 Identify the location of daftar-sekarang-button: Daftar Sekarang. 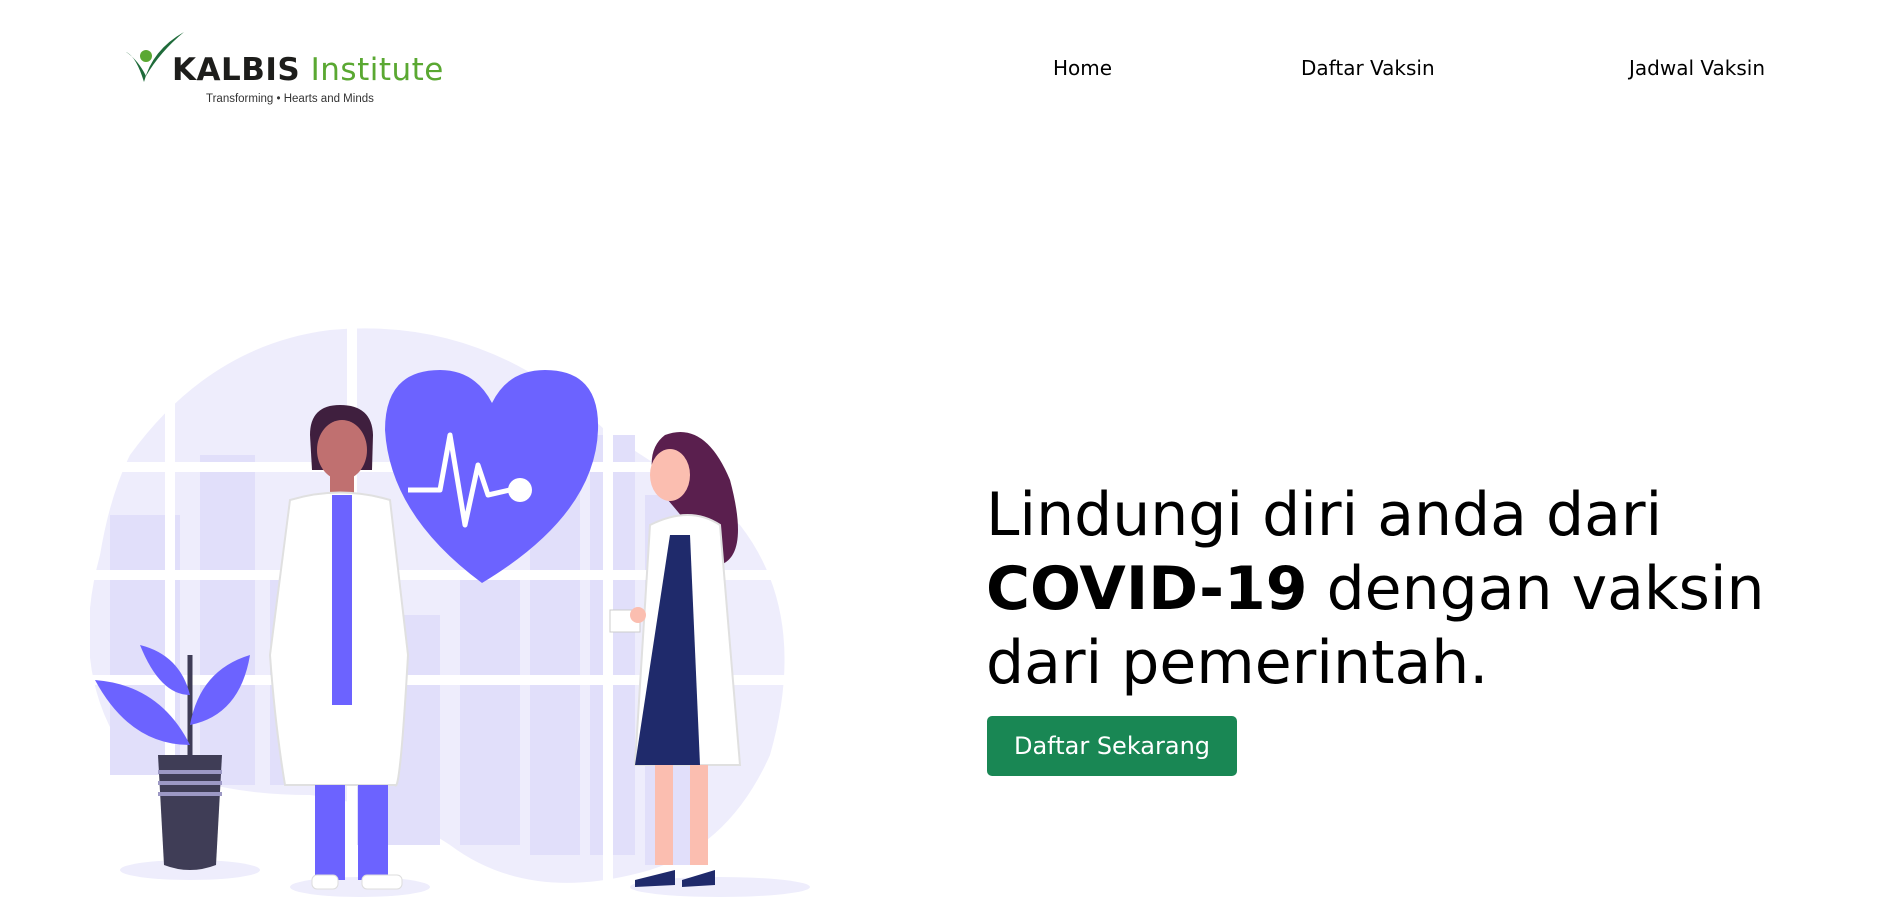
(1112, 746).